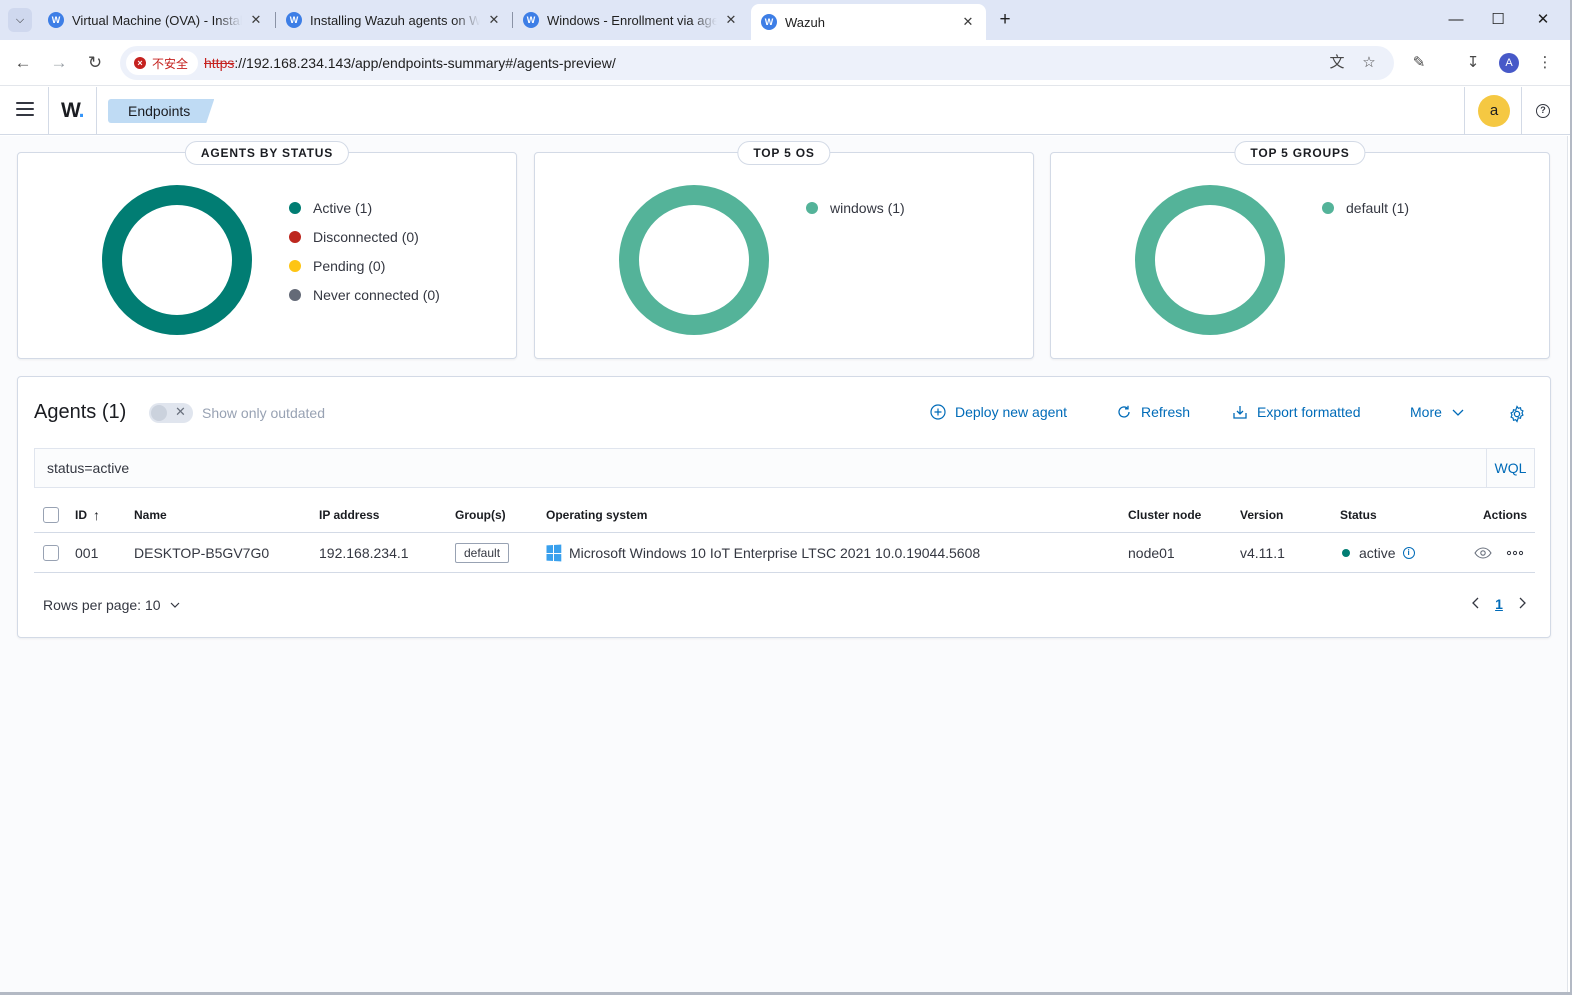 Image resolution: width=1572 pixels, height=995 pixels. What do you see at coordinates (140, 63) in the screenshot?
I see `warning-icon: ×` at bounding box center [140, 63].